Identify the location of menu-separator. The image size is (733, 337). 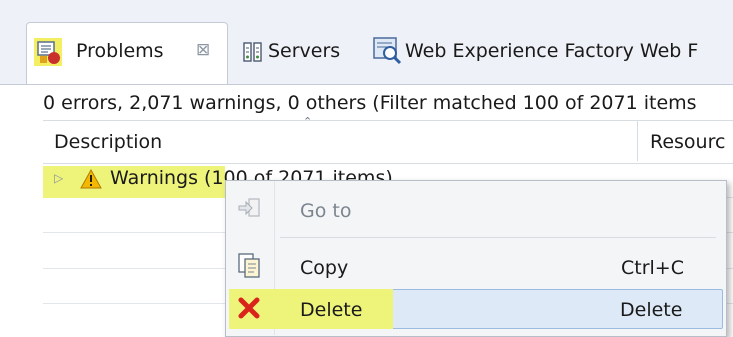
(498, 237).